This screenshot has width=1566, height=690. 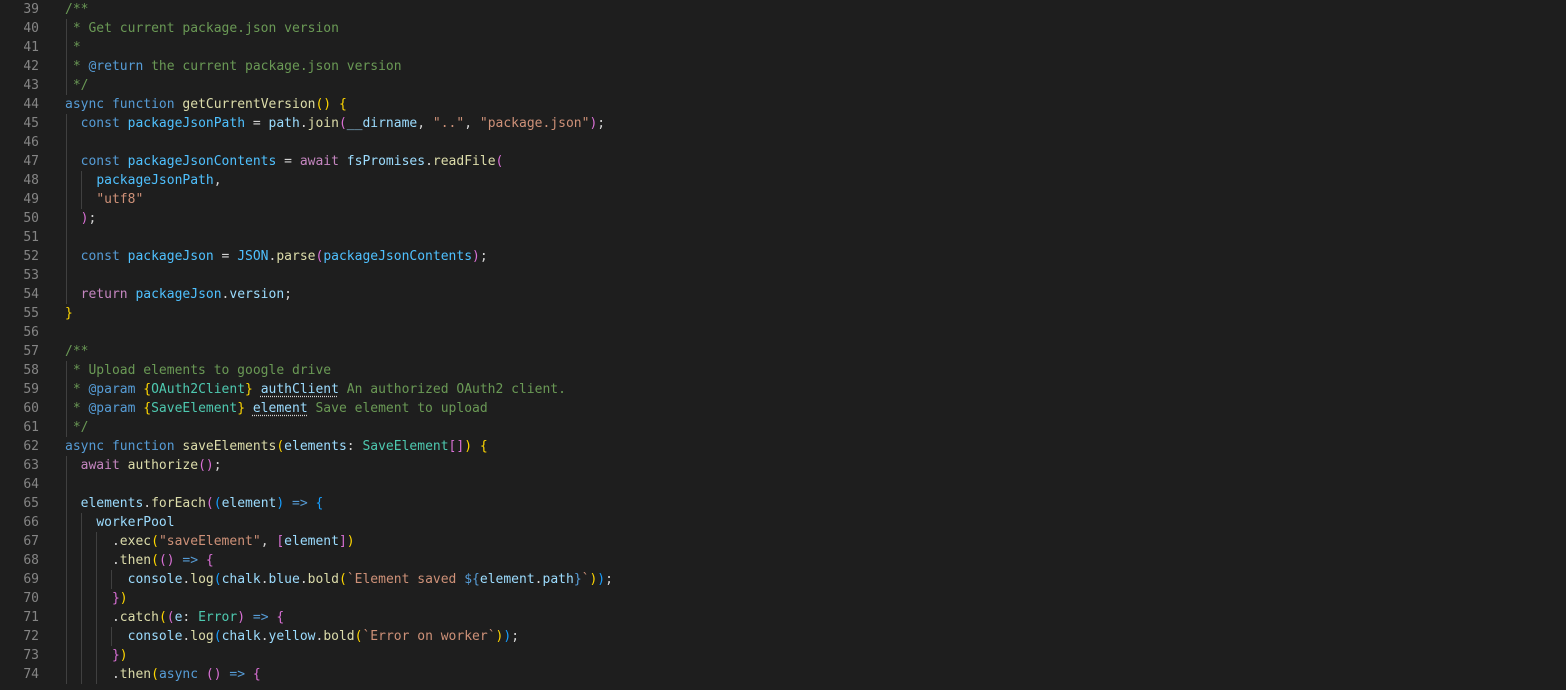 What do you see at coordinates (31, 275) in the screenshot?
I see `line-number: 53` at bounding box center [31, 275].